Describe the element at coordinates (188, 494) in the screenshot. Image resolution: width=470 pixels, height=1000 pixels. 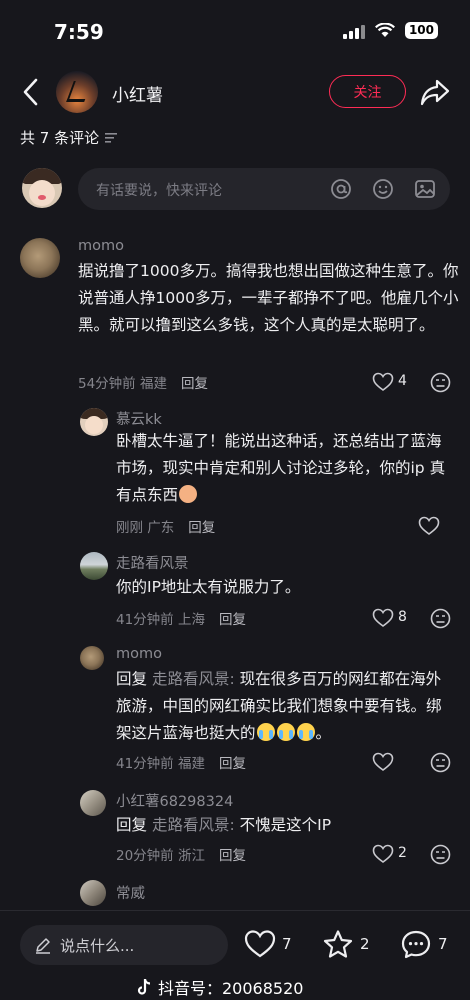
I see `peach-face-emoji-icon` at that location.